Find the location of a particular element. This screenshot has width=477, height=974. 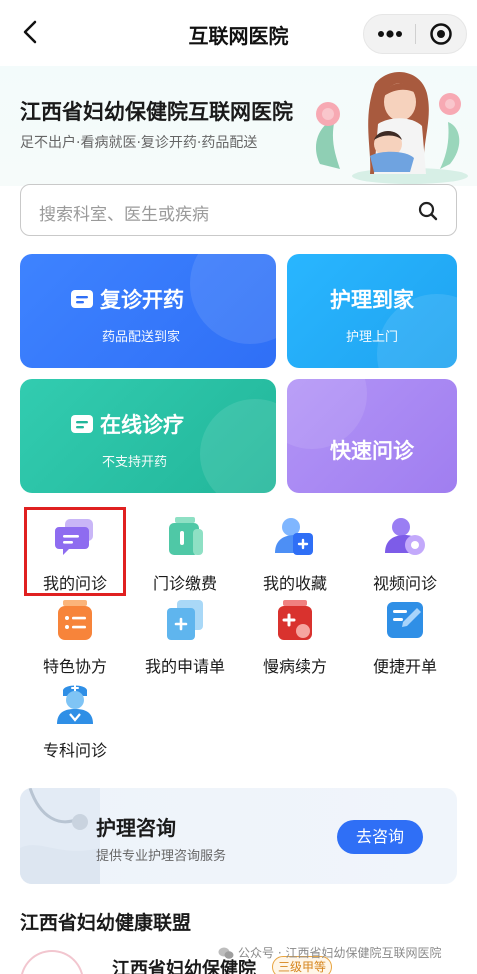

hospital-slogan: 足不出户·看病就医·复诊开药·药品配送 is located at coordinates (139, 143).